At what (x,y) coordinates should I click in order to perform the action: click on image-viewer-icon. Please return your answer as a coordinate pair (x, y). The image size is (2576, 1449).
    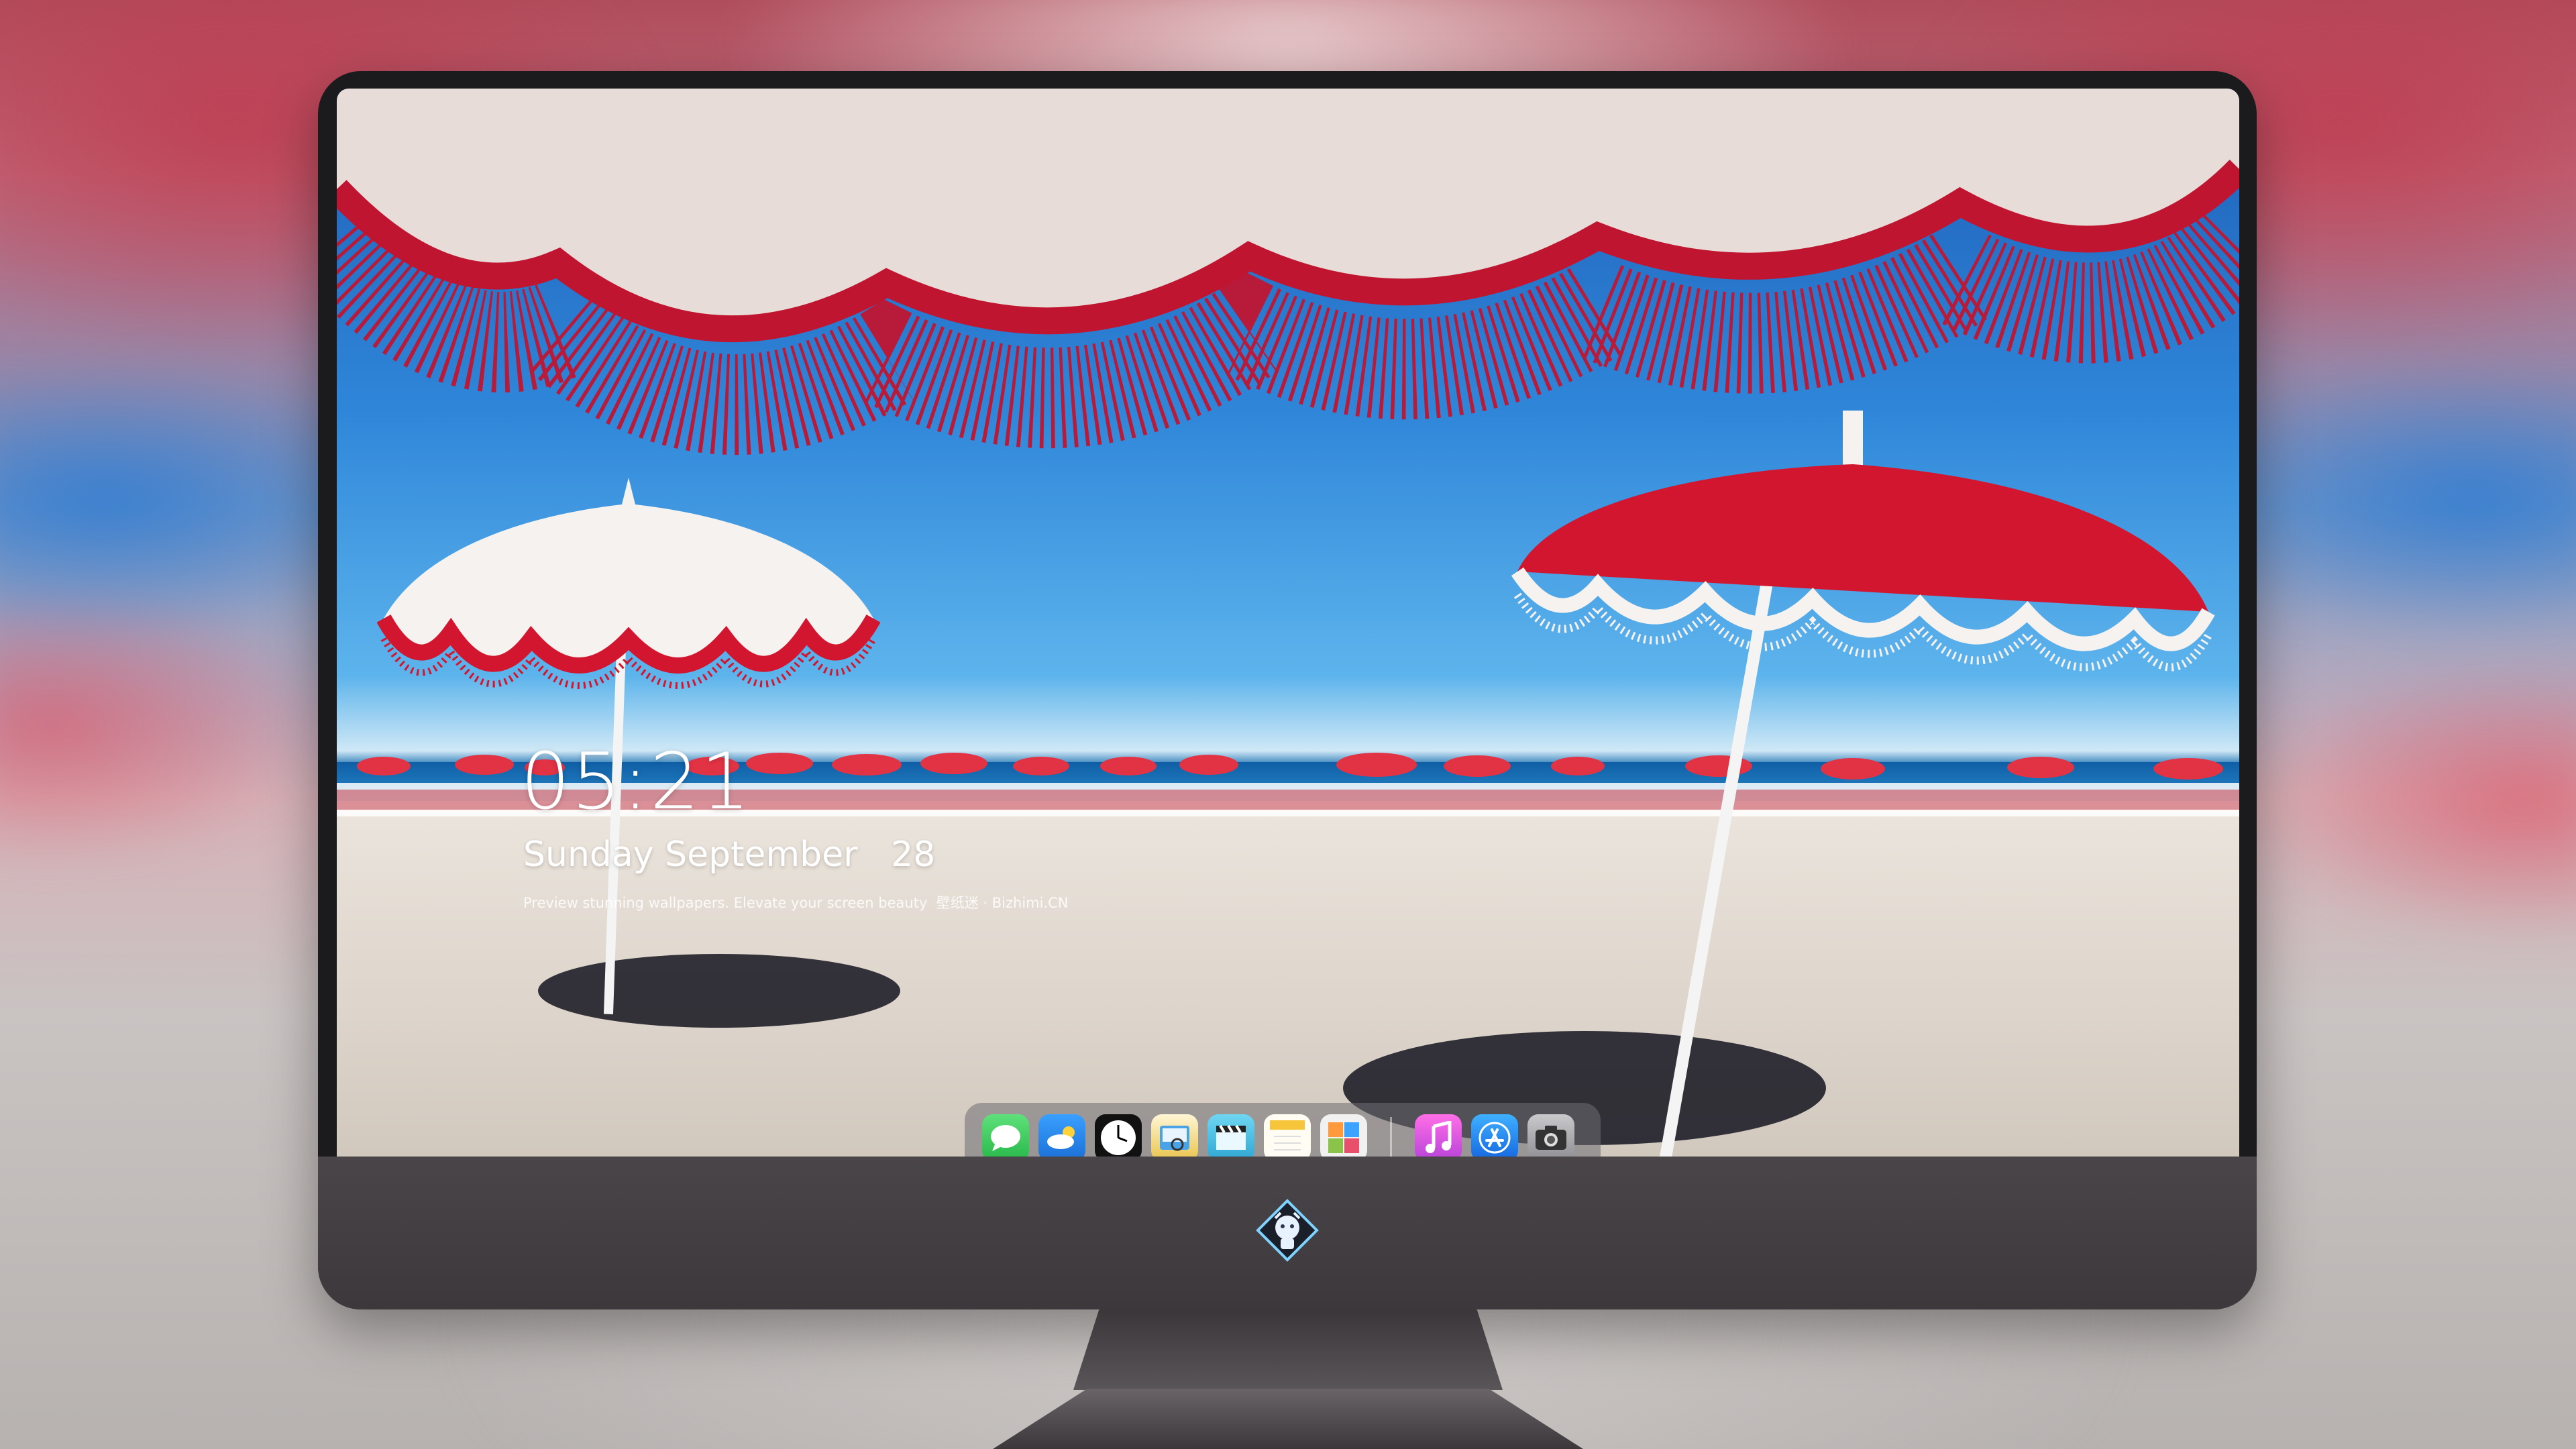
    Looking at the image, I should click on (1174, 1138).